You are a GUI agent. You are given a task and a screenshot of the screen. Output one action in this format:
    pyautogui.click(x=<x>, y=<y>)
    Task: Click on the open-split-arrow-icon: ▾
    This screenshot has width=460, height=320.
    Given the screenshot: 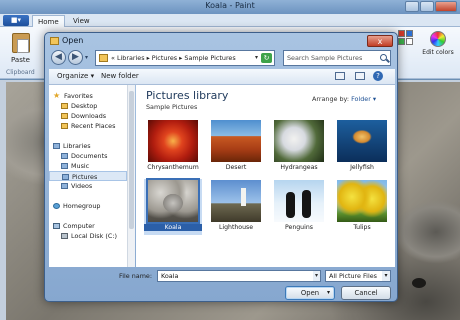 What is the action you would take?
    pyautogui.click(x=328, y=293)
    